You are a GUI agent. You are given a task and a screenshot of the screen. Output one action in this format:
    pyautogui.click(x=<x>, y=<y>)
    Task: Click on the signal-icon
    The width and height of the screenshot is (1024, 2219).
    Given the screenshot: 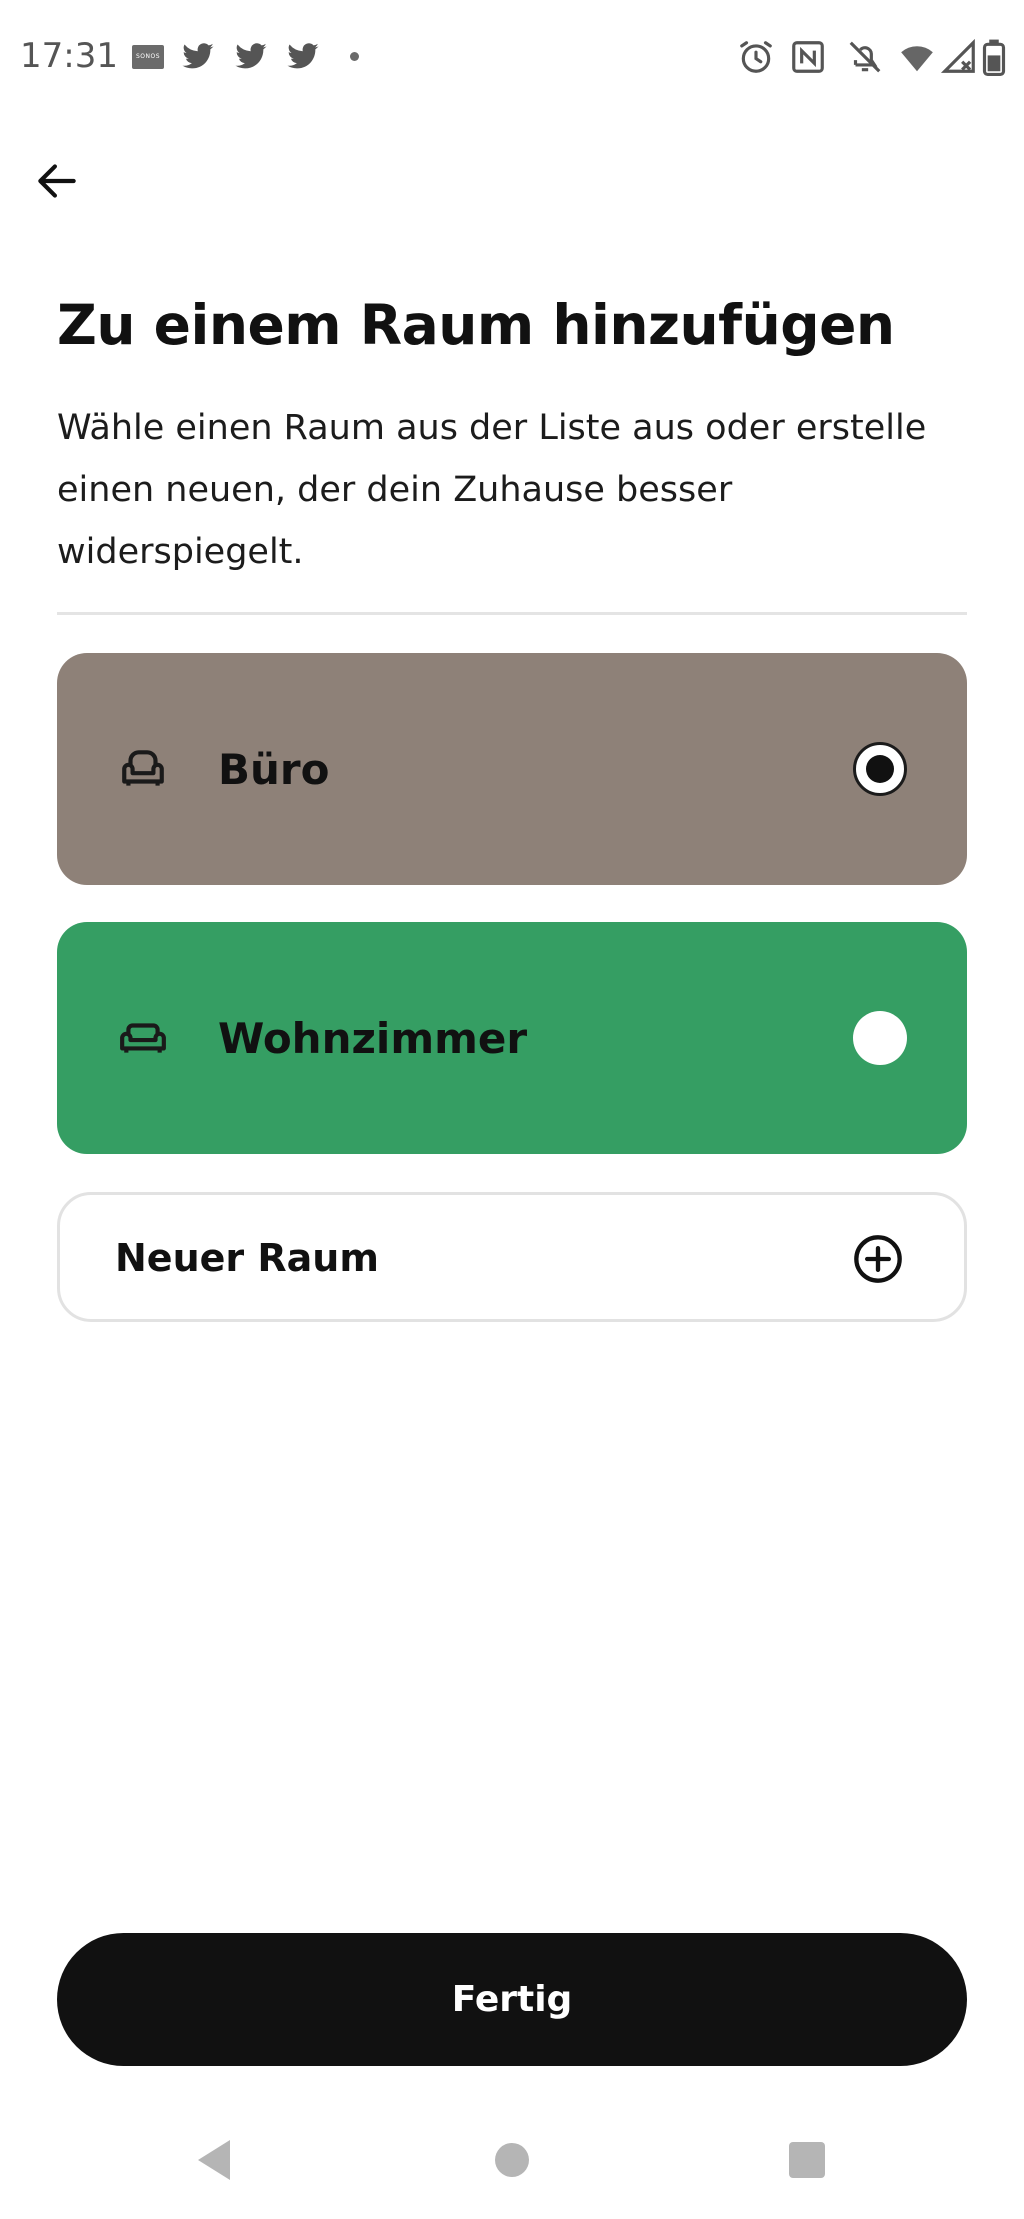 What is the action you would take?
    pyautogui.click(x=957, y=55)
    